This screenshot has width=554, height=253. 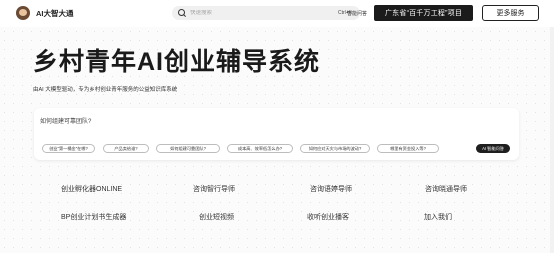 What do you see at coordinates (214, 189) in the screenshot?
I see `link-mentor-zhixing: 咨询智行导师` at bounding box center [214, 189].